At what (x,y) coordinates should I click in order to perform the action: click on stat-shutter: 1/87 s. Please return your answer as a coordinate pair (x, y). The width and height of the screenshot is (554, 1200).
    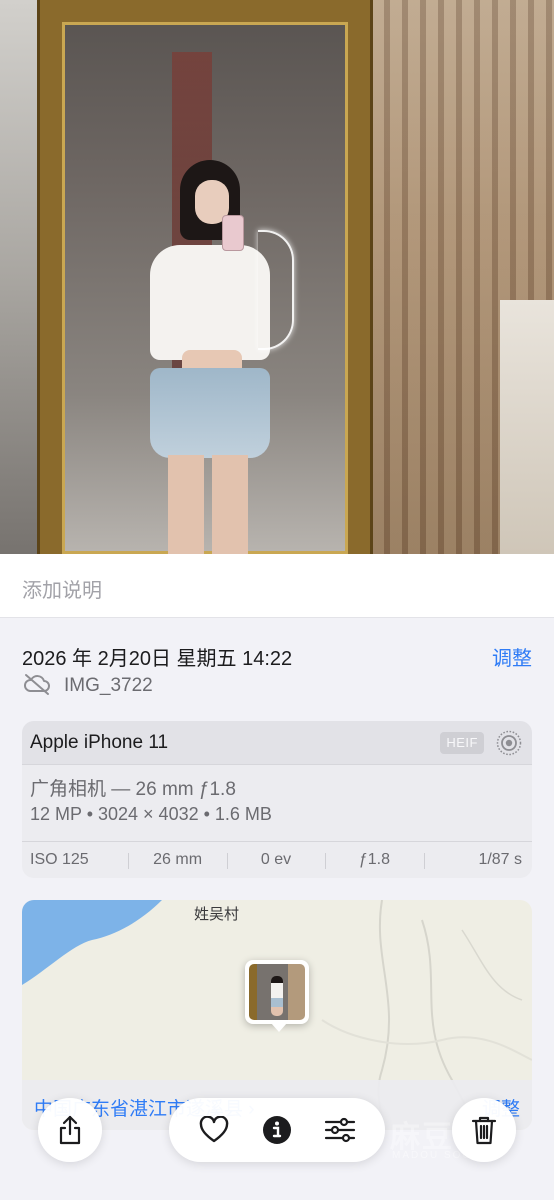
    Looking at the image, I should click on (477, 860).